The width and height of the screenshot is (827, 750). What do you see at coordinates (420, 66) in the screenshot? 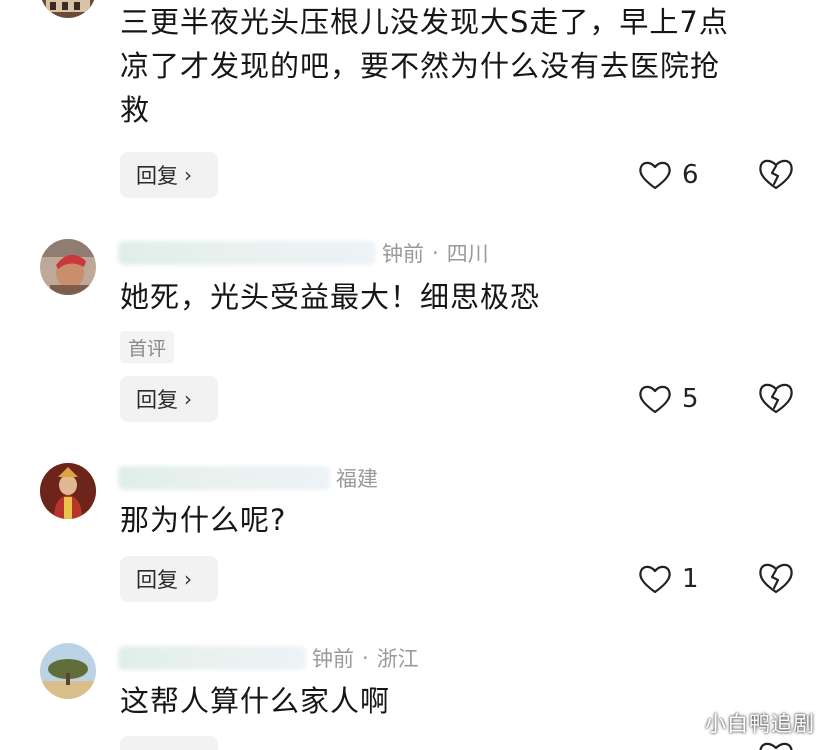
I see `comment-text-line: 凉了才发现的吧，要不然为什么没有去医院抢` at bounding box center [420, 66].